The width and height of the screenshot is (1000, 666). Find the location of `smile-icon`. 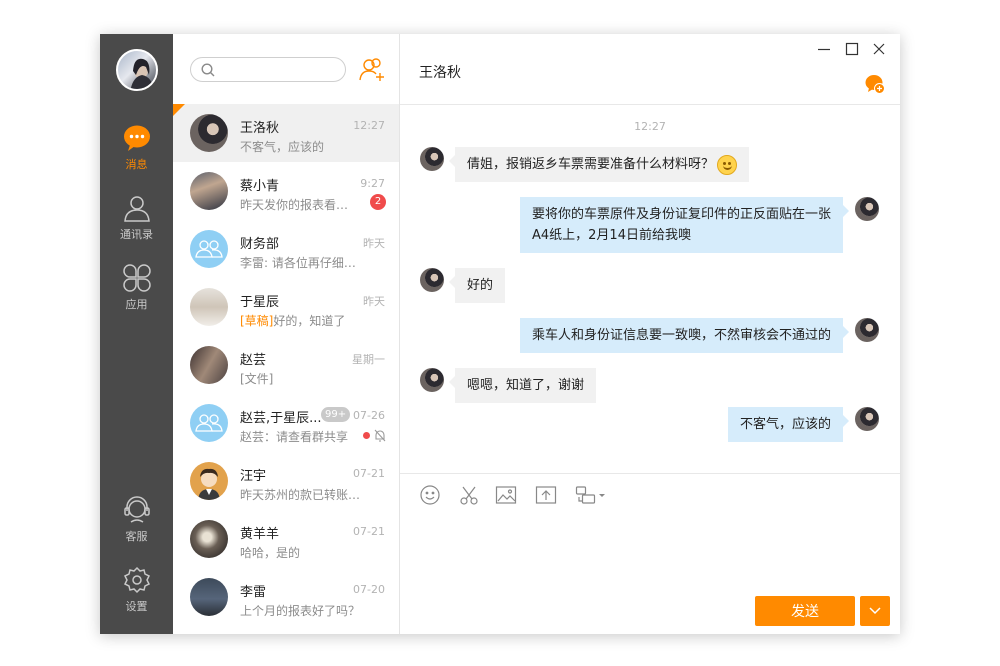

smile-icon is located at coordinates (430, 495).